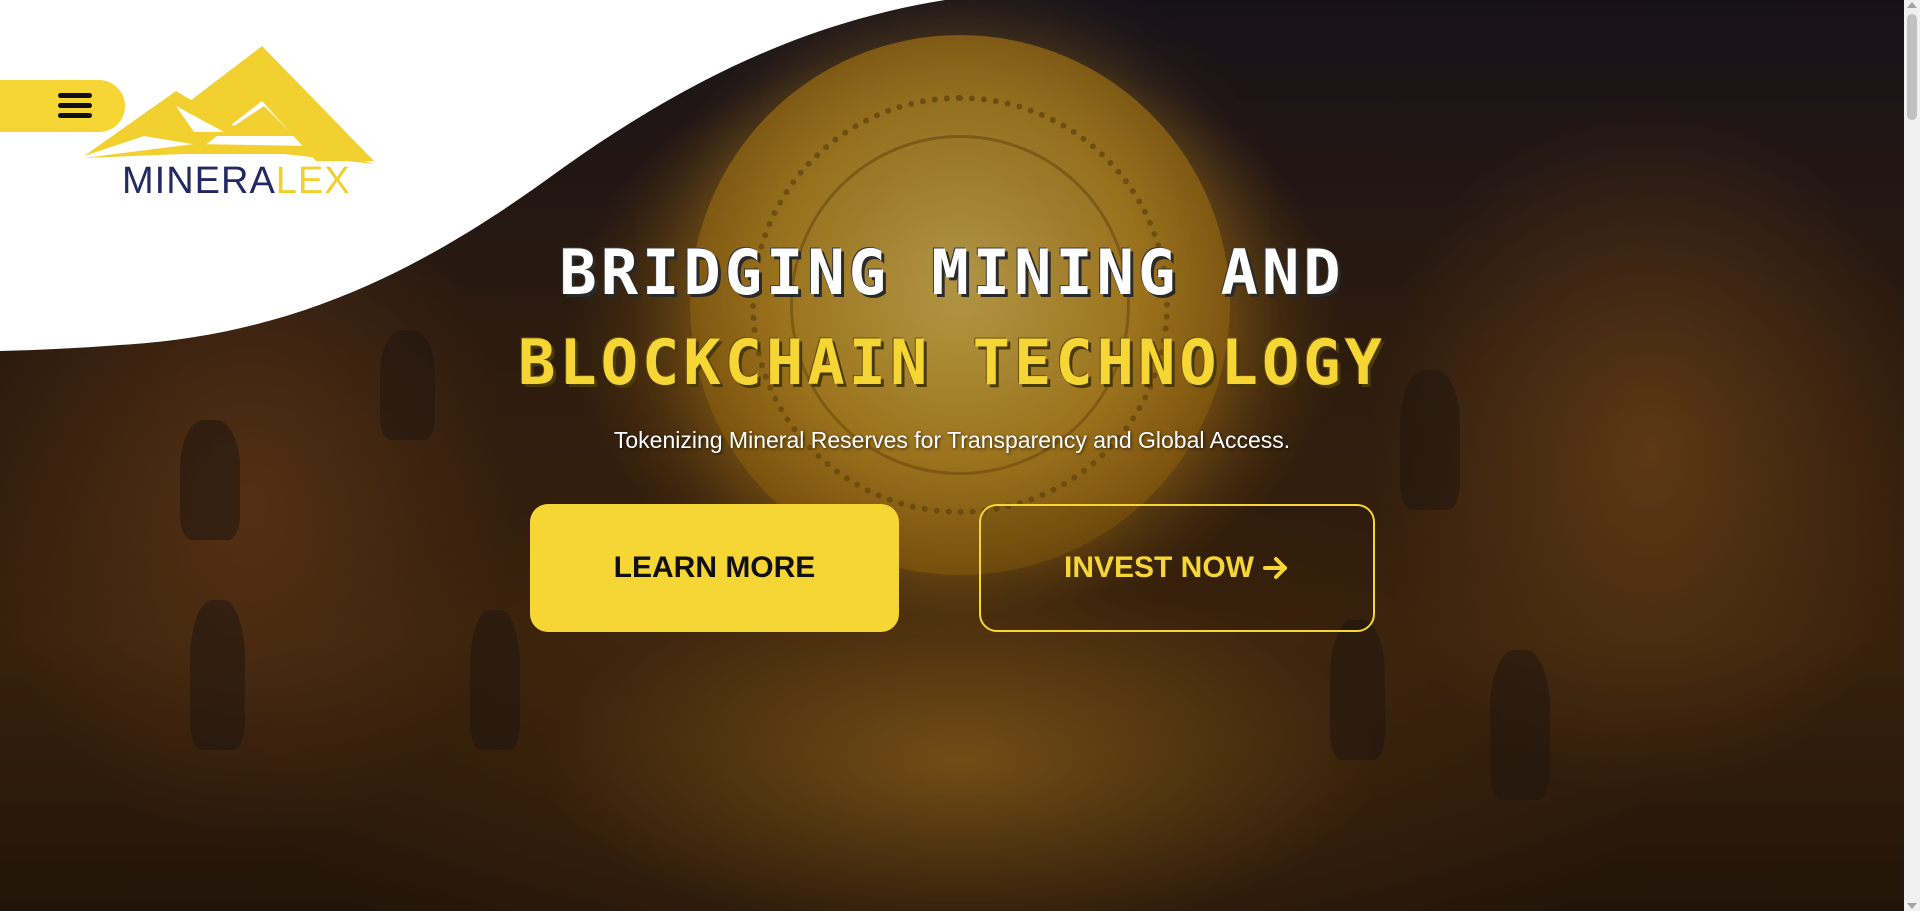 The image size is (1920, 911). Describe the element at coordinates (1912, 5) in the screenshot. I see `scroll-up-arrow-icon` at that location.